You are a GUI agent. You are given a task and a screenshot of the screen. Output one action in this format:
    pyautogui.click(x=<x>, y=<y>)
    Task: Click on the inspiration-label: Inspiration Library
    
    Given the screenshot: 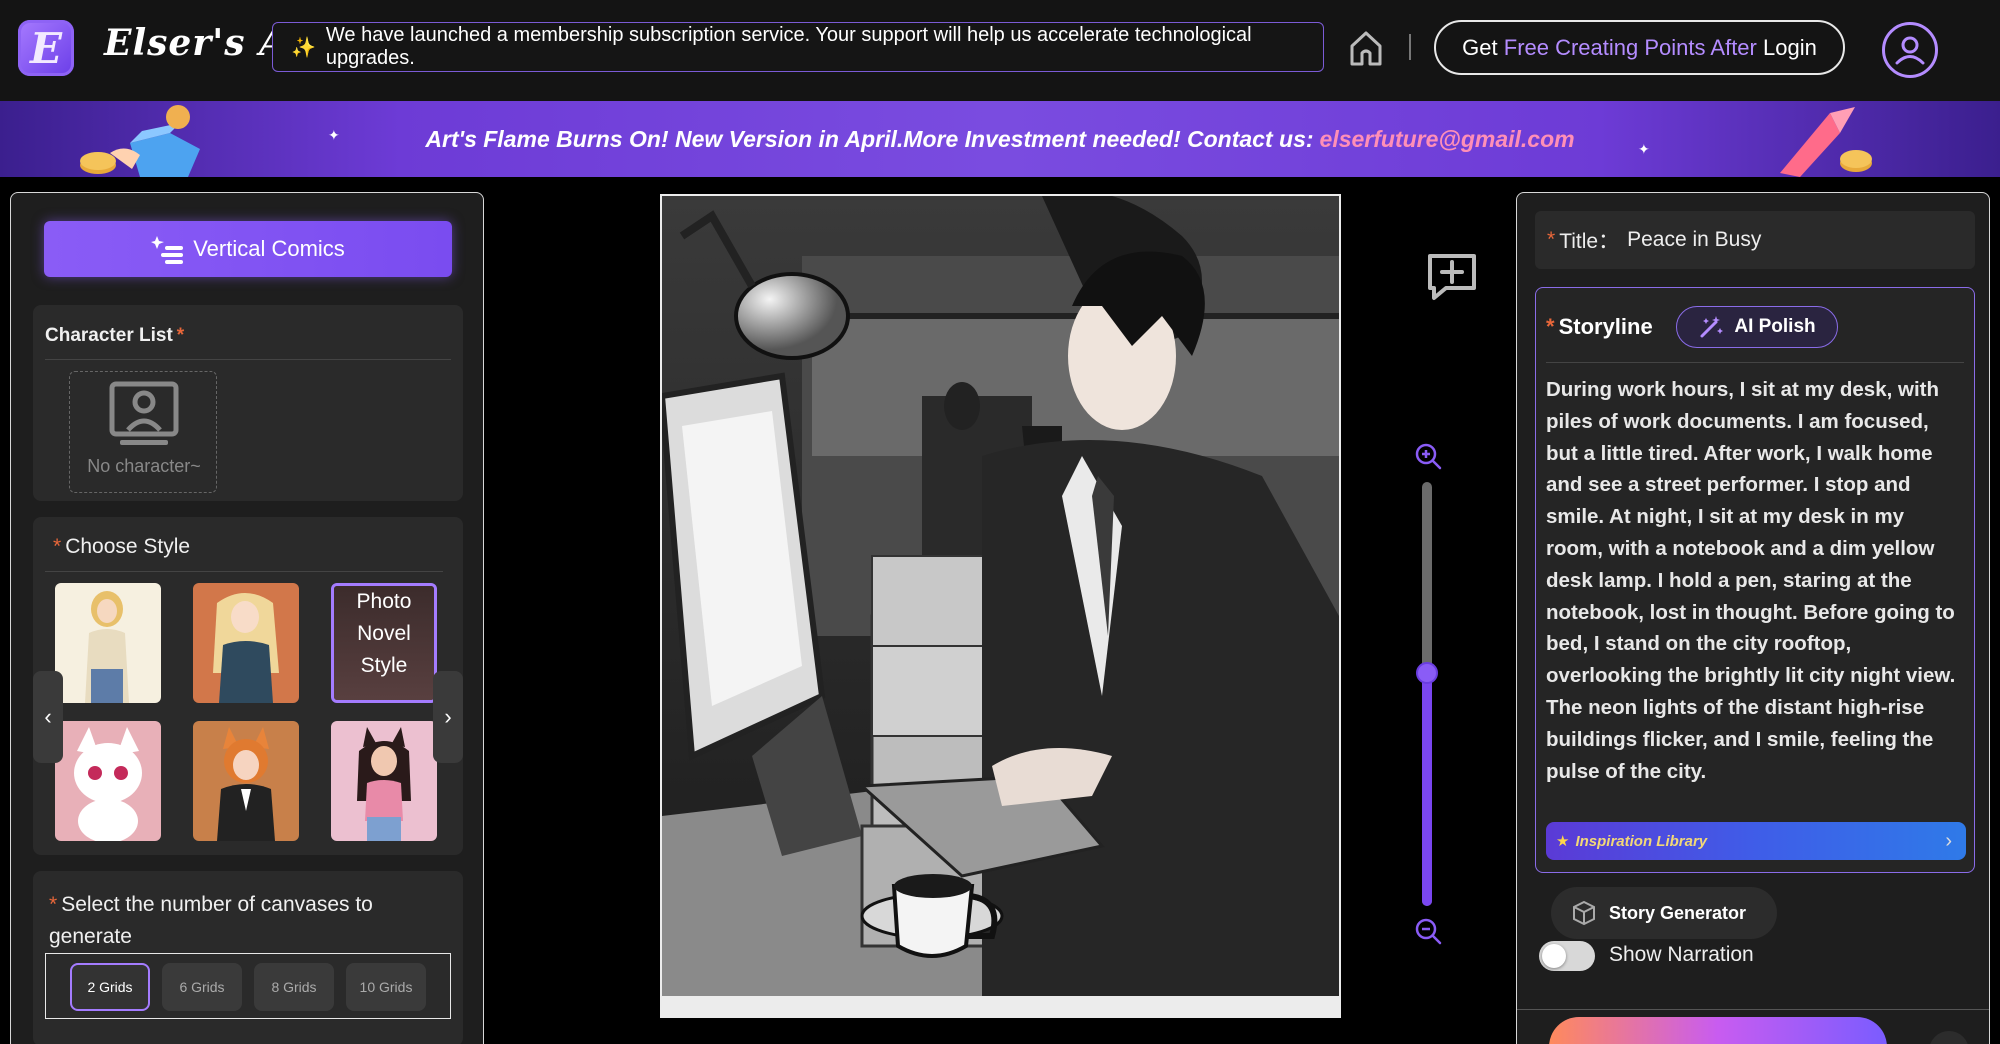 What is the action you would take?
    pyautogui.click(x=1641, y=841)
    